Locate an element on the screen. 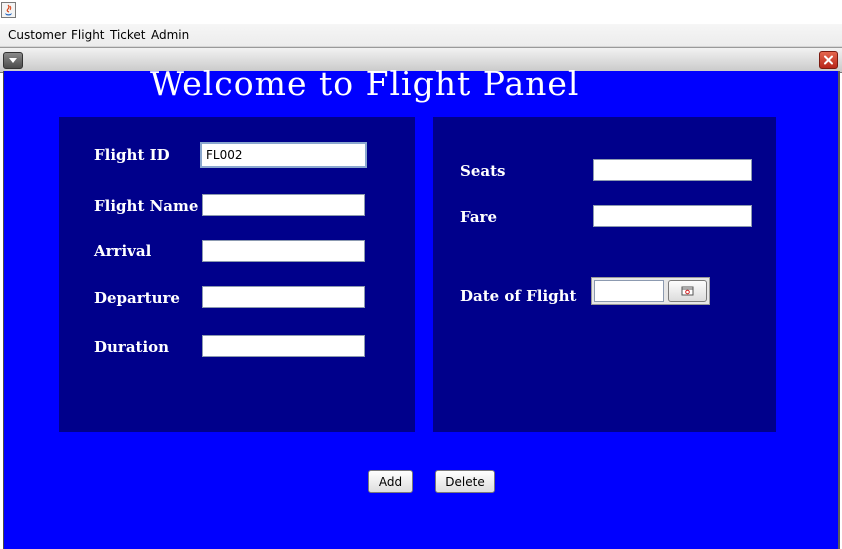  menu-bar: Customer Flight Ticket Admin is located at coordinates (421, 35).